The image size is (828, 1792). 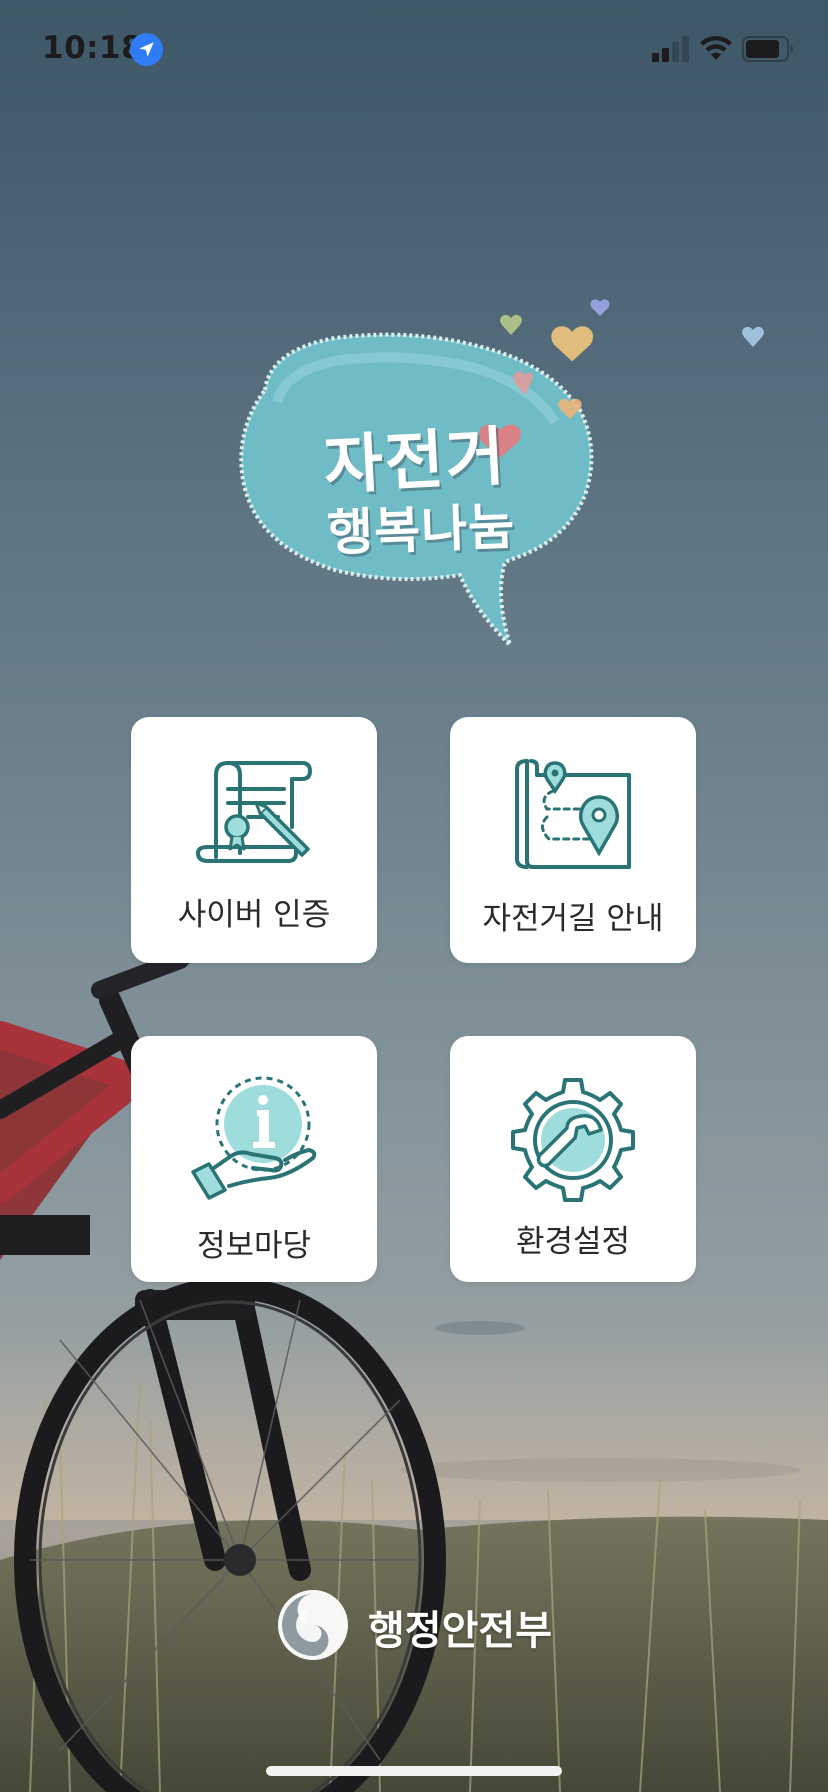 I want to click on info-hand-icon, so click(x=254, y=1138).